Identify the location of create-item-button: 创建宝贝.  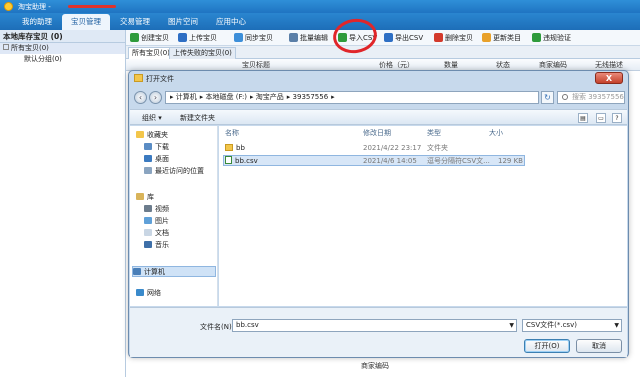
(149, 38).